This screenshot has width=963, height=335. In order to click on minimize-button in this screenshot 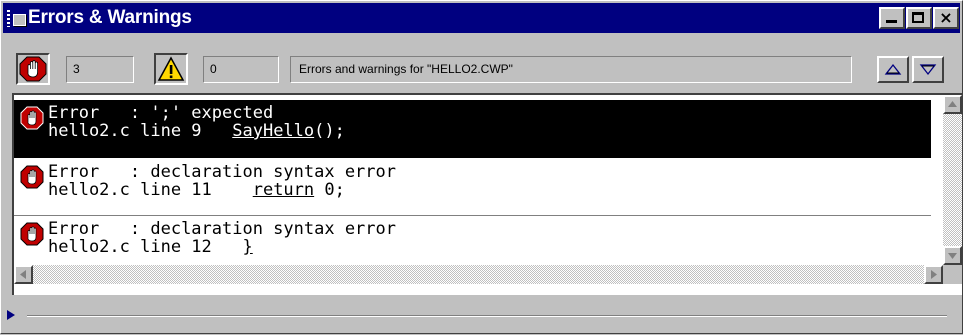, I will do `click(892, 18)`.